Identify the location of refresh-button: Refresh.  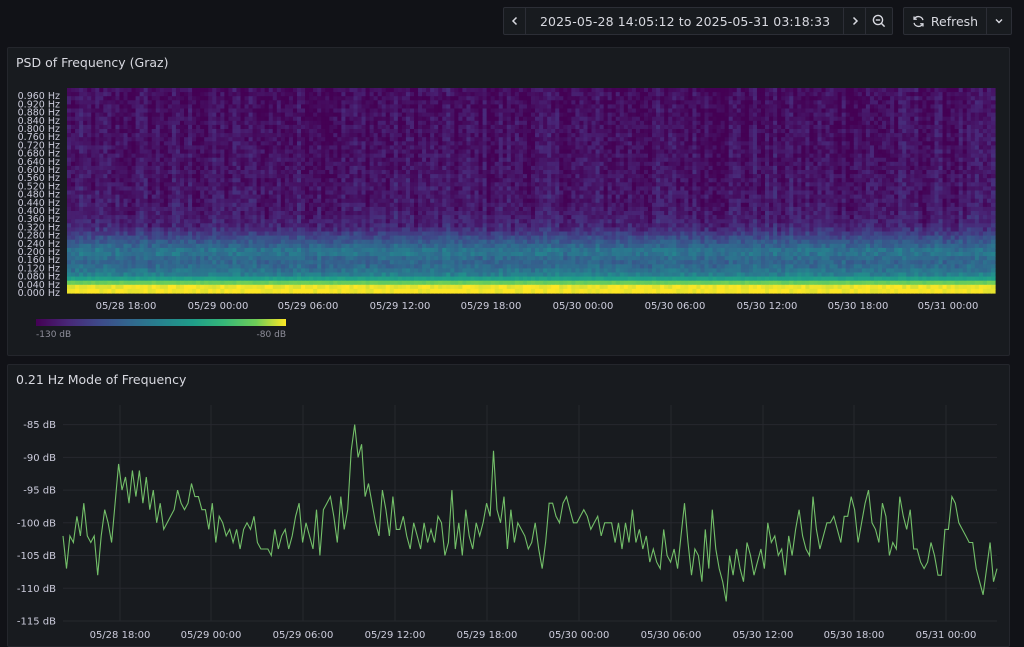
(945, 21).